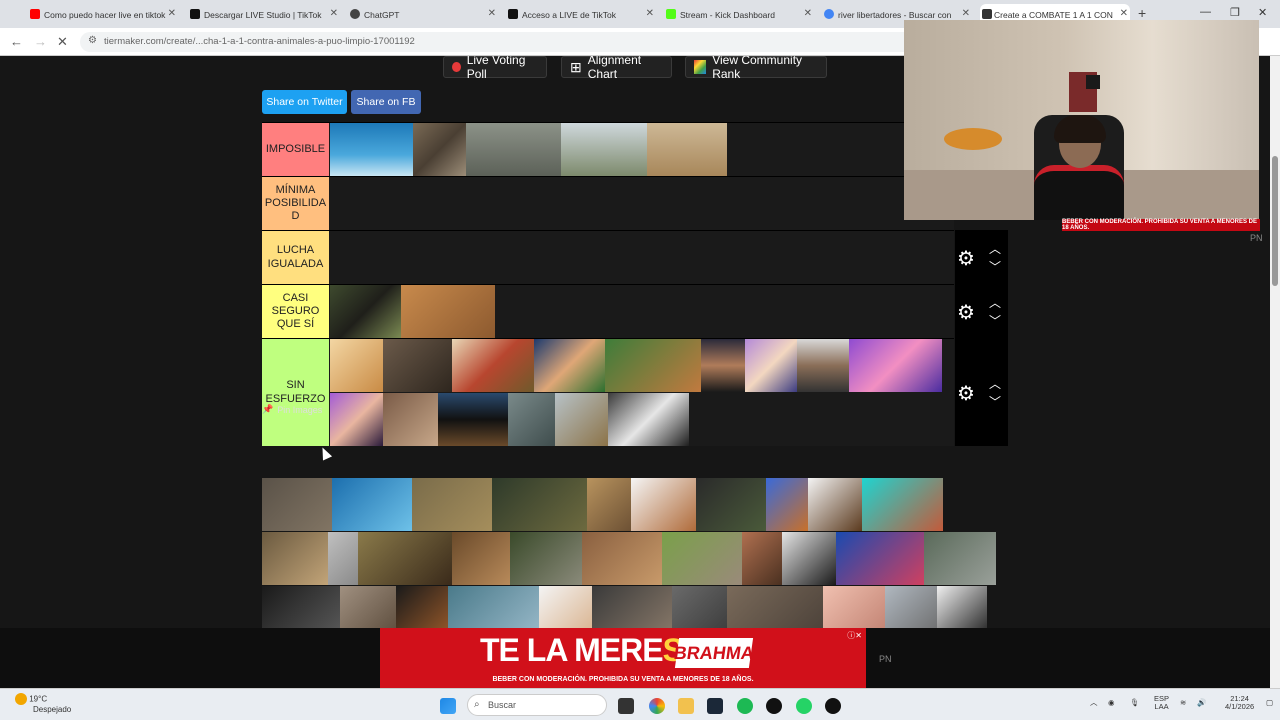  What do you see at coordinates (616, 68) in the screenshot?
I see `alignment-chart-button: ⊞ Alignment Chart` at bounding box center [616, 68].